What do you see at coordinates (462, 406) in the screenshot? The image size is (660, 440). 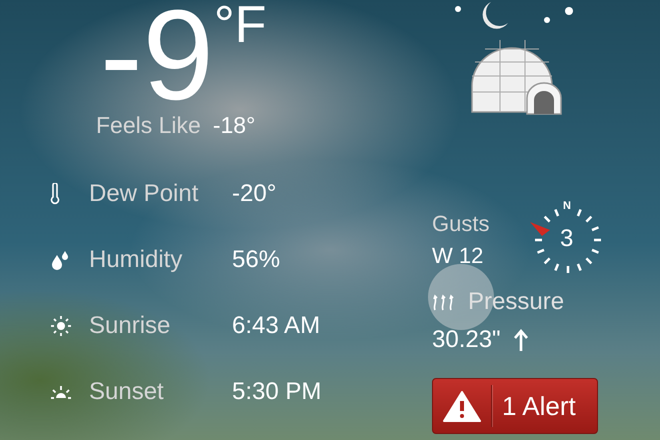 I see `warning-icon` at bounding box center [462, 406].